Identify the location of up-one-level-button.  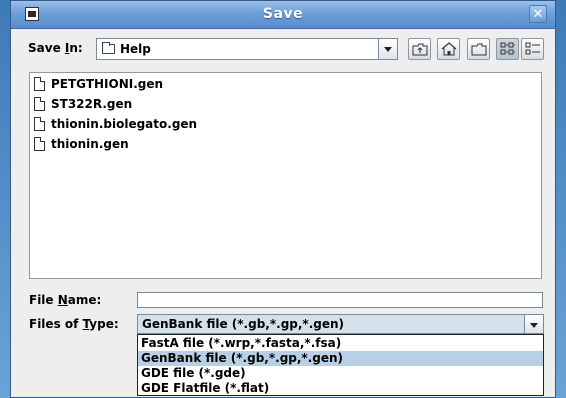
(419, 49).